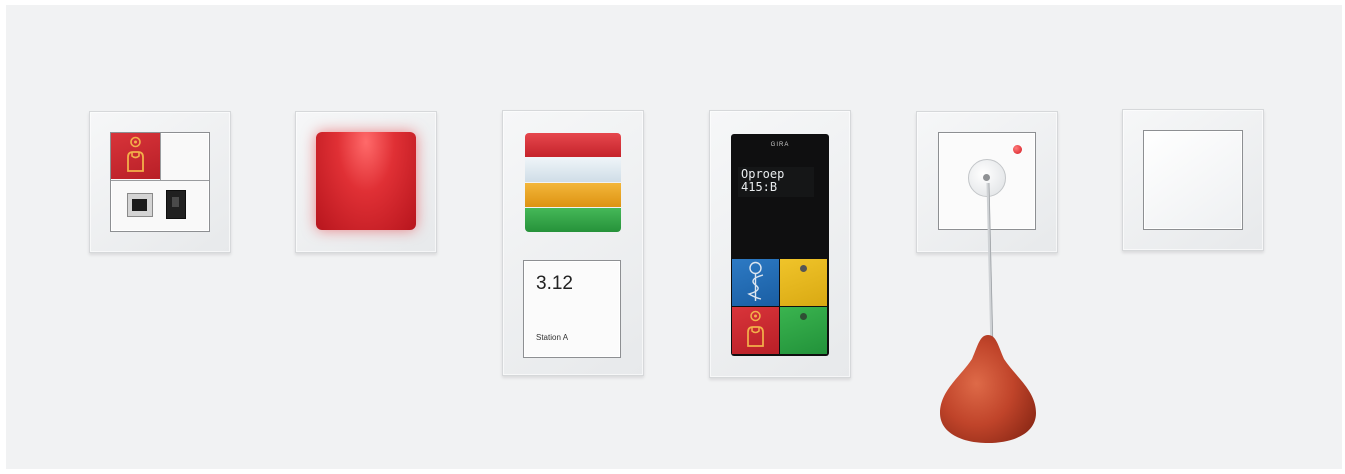  I want to click on pull-cord-icon, so click(986, 177).